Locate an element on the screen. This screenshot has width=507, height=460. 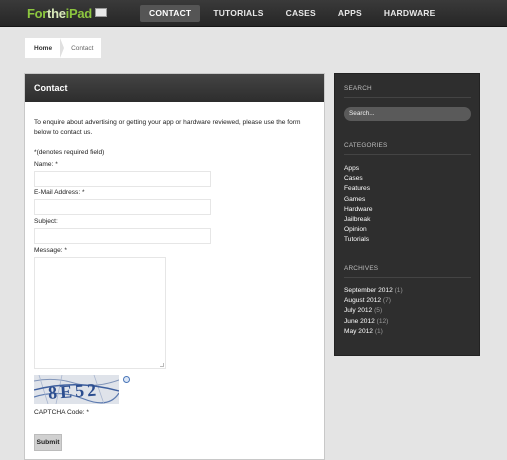
subject-field is located at coordinates (122, 236).